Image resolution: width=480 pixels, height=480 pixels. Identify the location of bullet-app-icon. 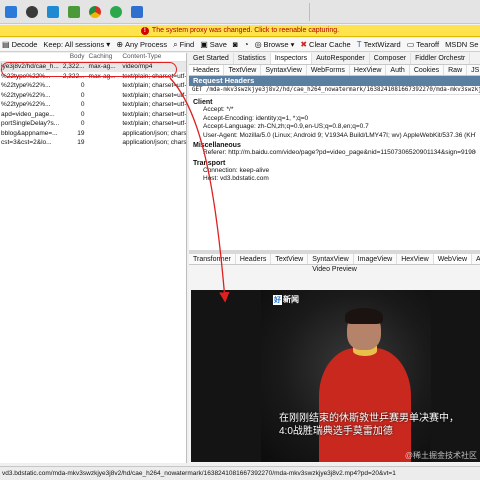
(32, 12).